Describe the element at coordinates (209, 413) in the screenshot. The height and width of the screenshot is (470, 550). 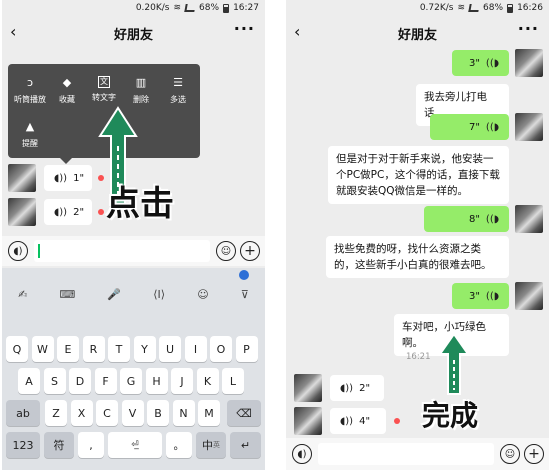
I see `key-m: M` at that location.